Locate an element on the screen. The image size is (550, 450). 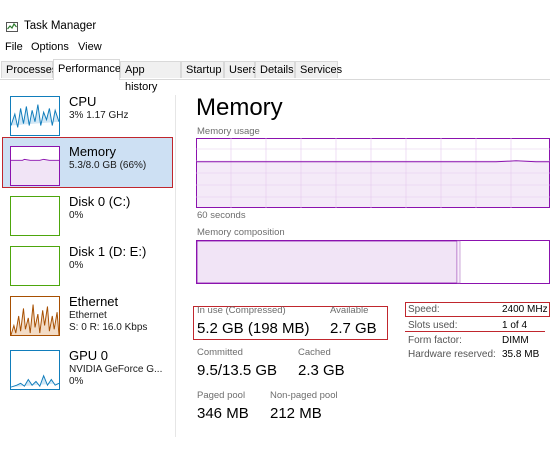
tab-performance: Performance is located at coordinates (87, 69).